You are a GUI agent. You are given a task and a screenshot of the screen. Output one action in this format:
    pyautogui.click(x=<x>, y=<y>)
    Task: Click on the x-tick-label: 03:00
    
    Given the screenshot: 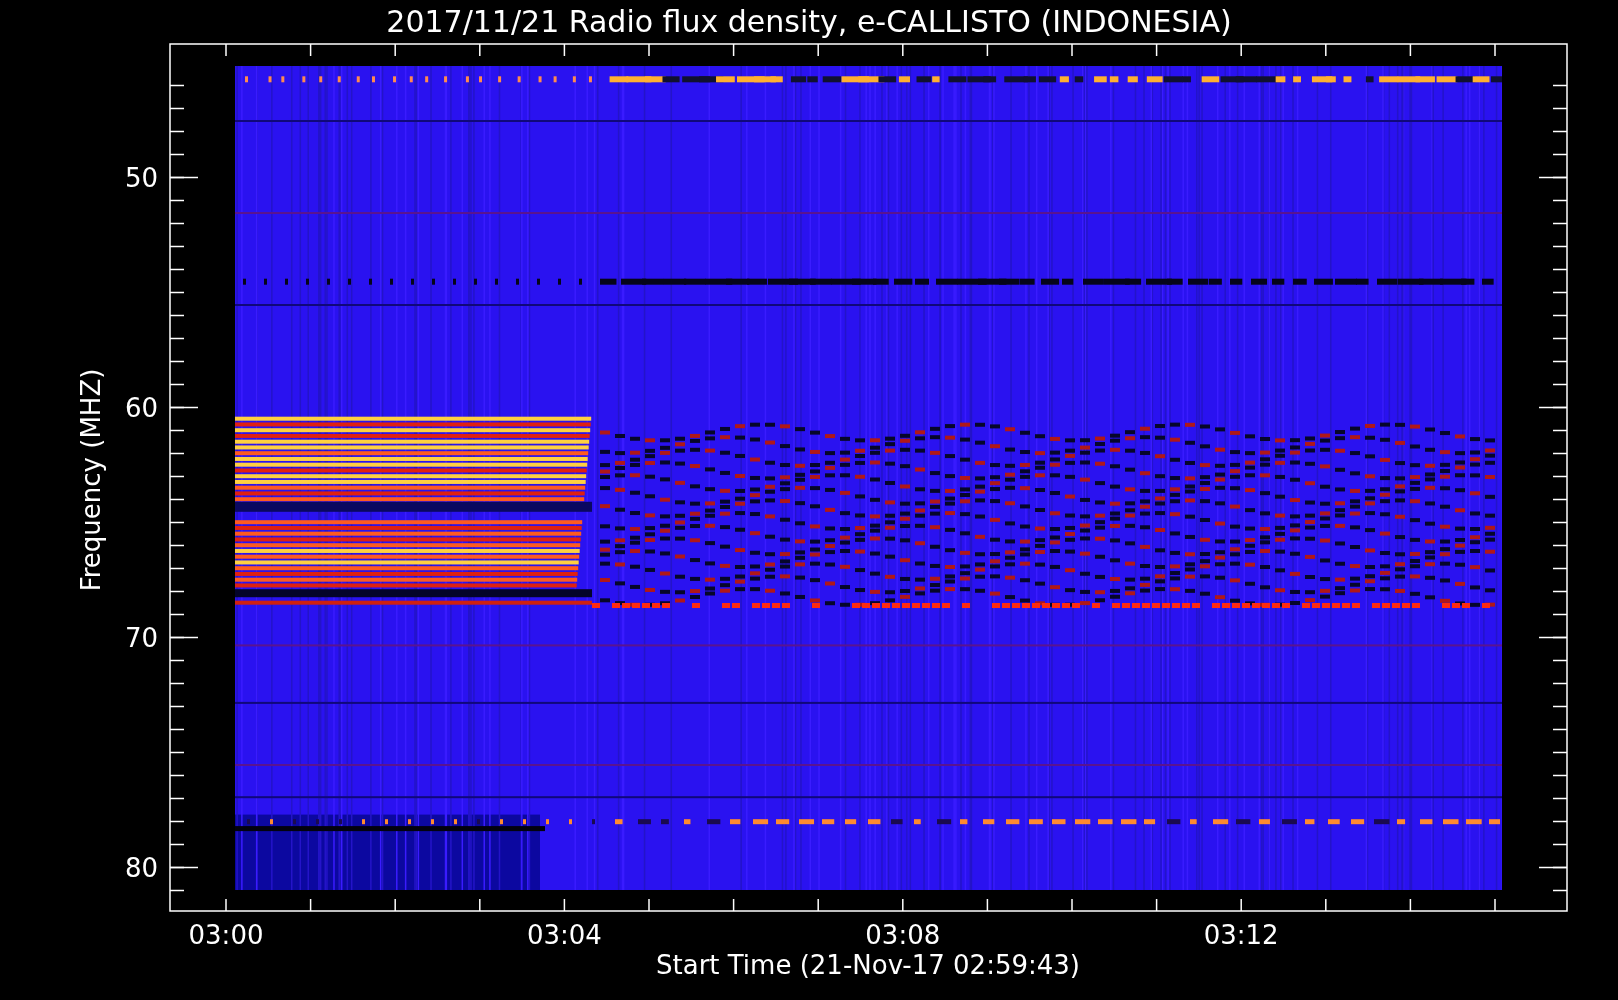 What is the action you would take?
    pyautogui.click(x=226, y=935)
    